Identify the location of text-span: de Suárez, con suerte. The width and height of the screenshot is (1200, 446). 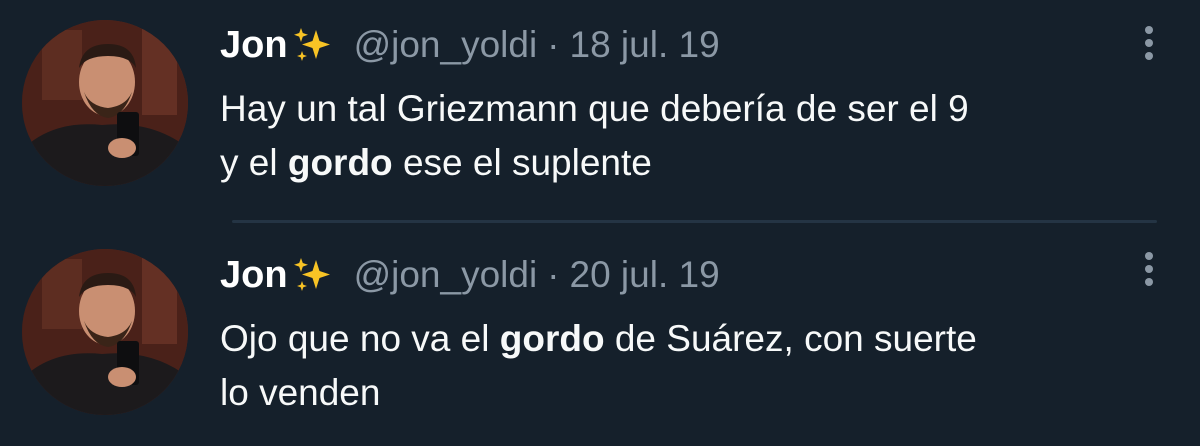
(790, 338).